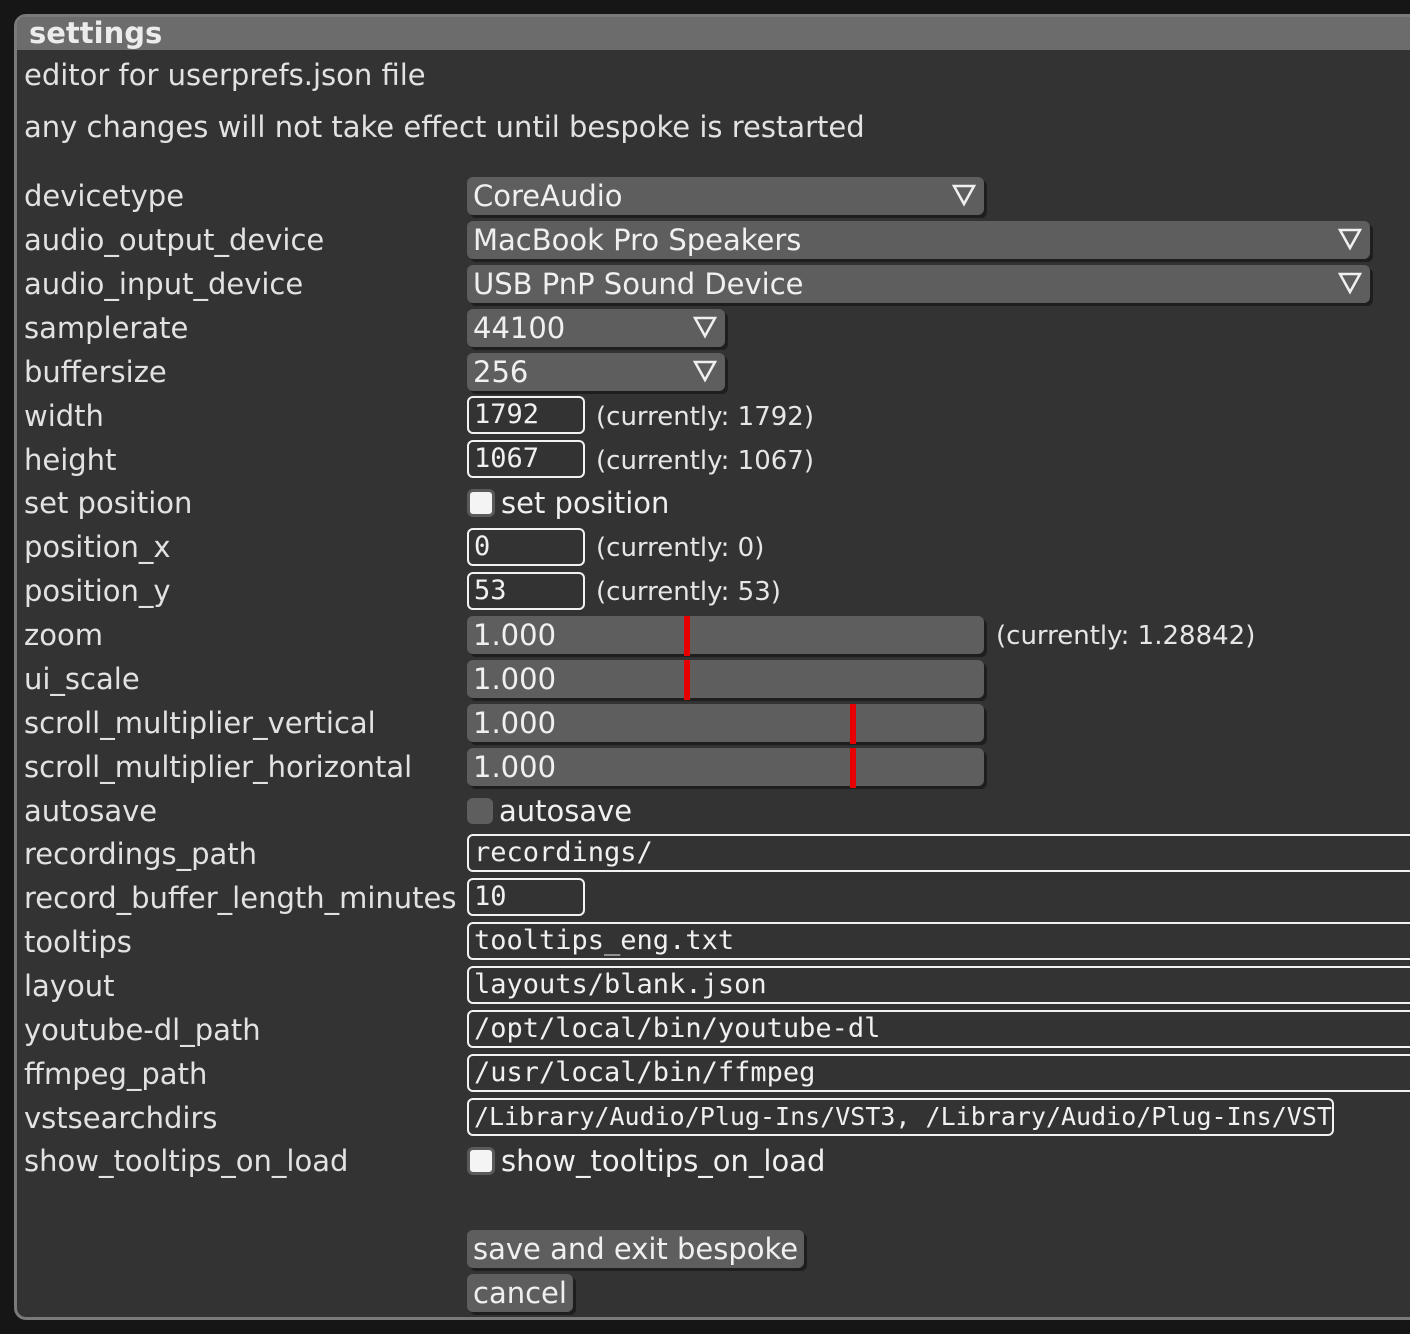 This screenshot has height=1334, width=1410. Describe the element at coordinates (526, 415) in the screenshot. I see `width-input: 1792` at that location.